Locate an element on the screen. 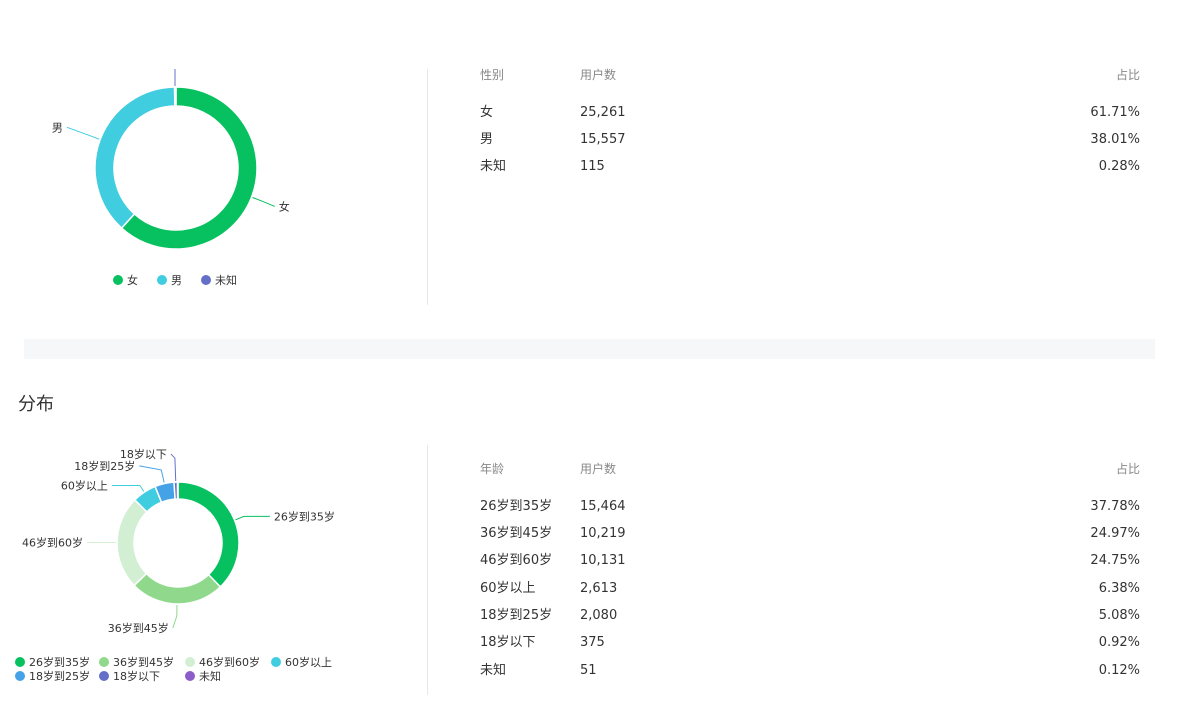  row-count: 51 is located at coordinates (588, 670).